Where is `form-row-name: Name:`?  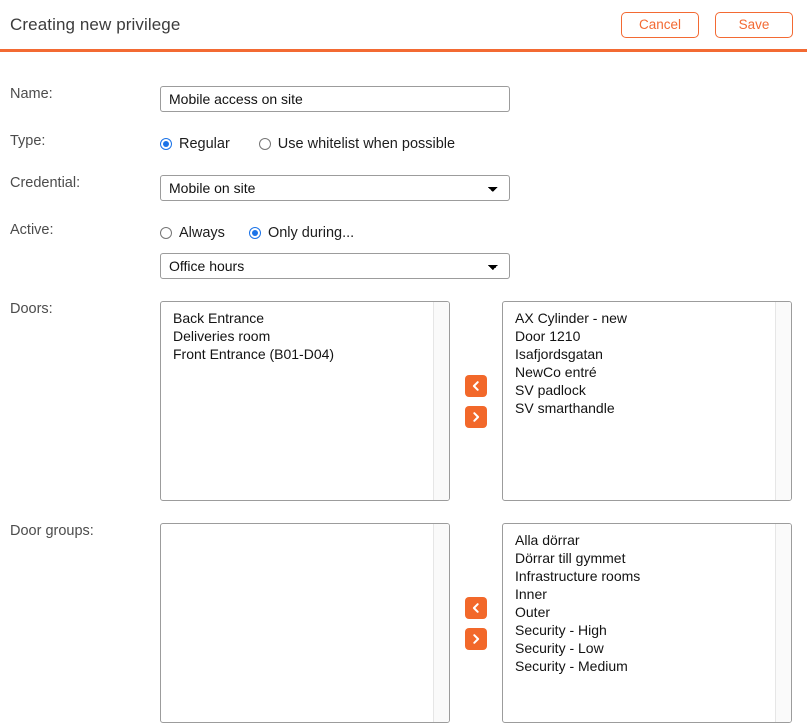 form-row-name: Name: is located at coordinates (403, 99).